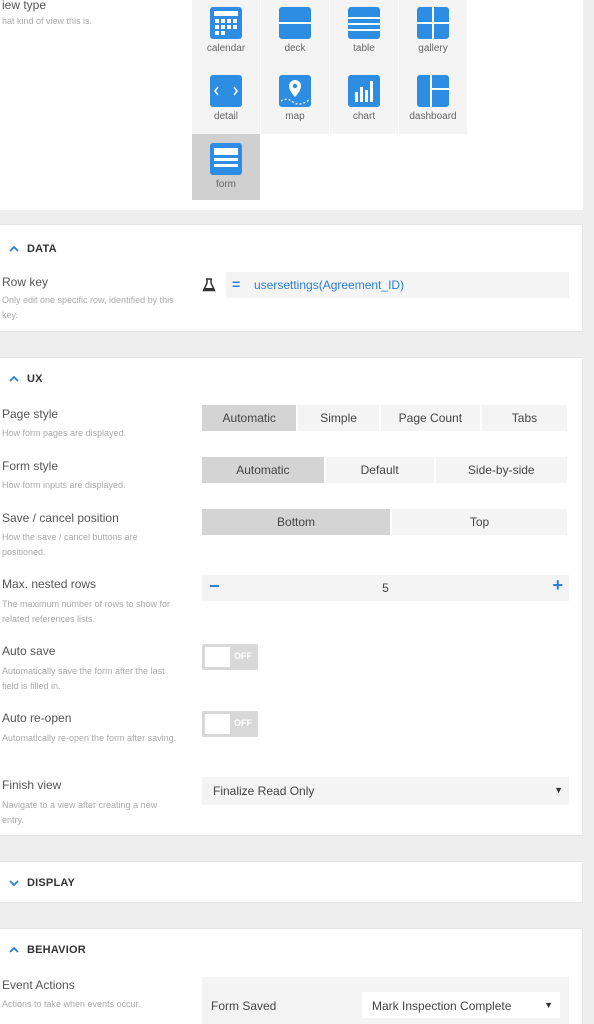 The image size is (594, 1024). I want to click on row-key-value: usersettings(Agreement_ID), so click(329, 285).